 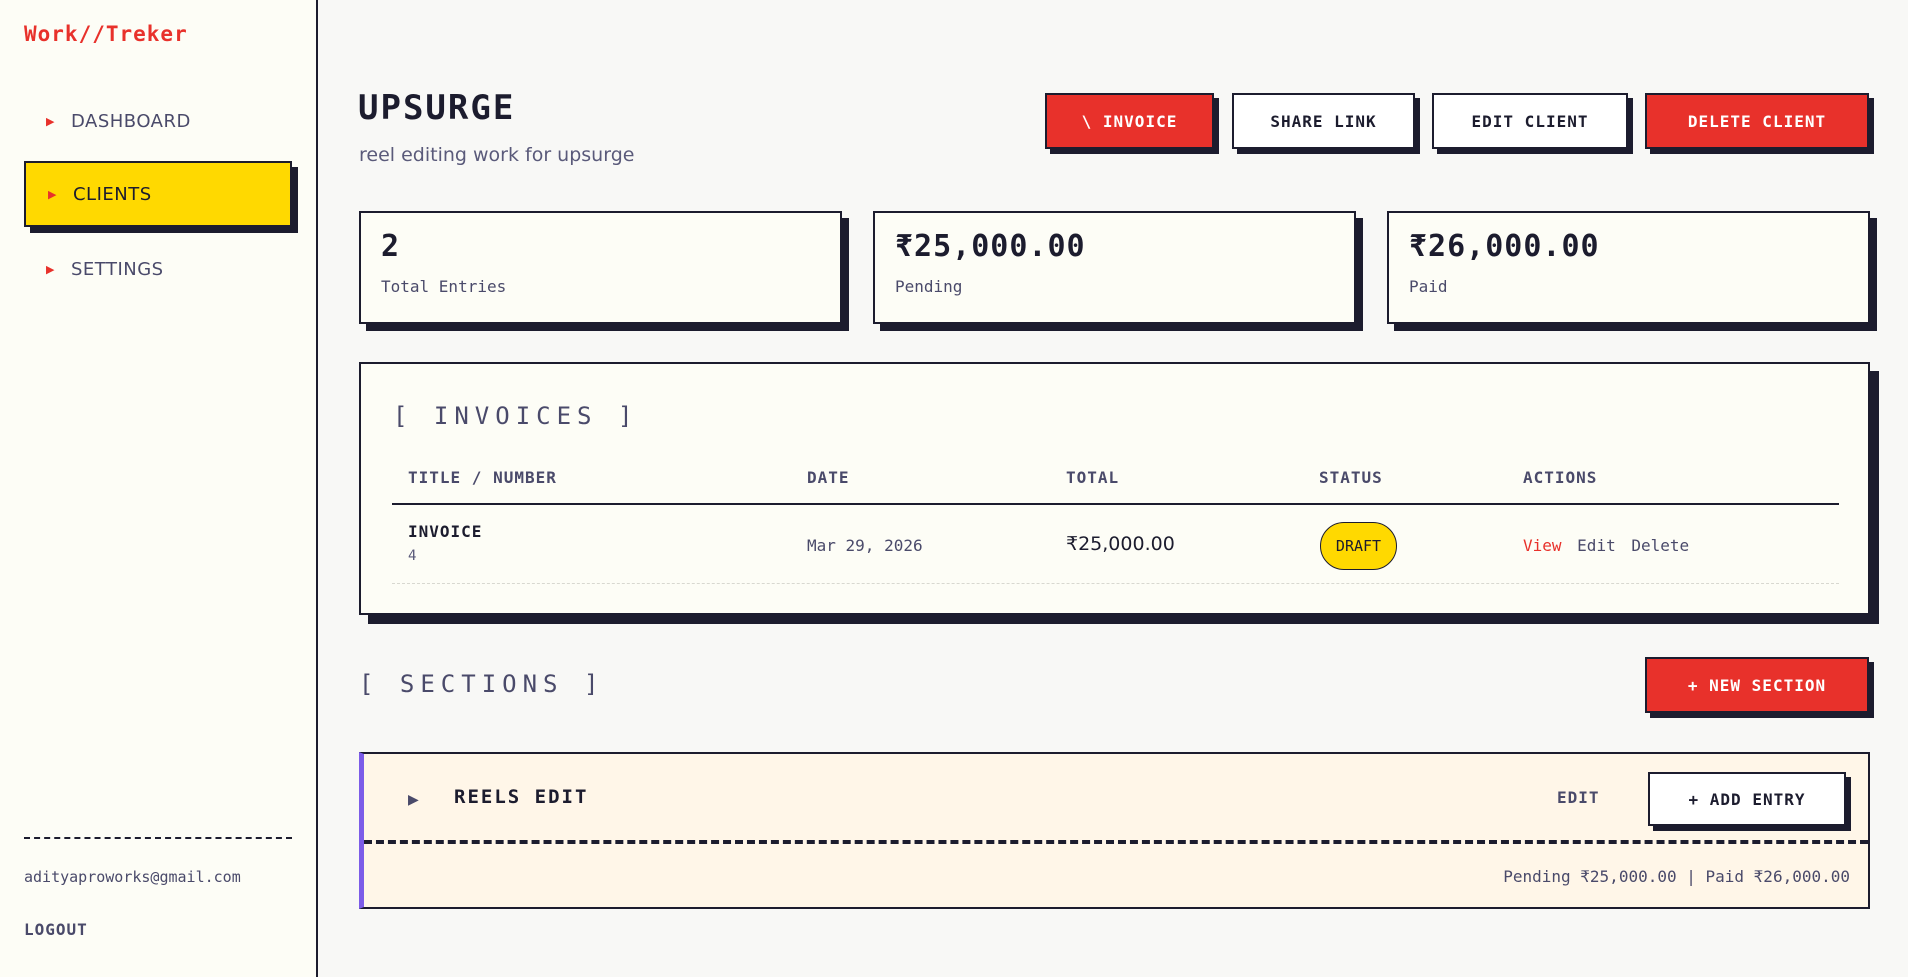 What do you see at coordinates (828, 477) in the screenshot?
I see `column-header-date: DATE` at bounding box center [828, 477].